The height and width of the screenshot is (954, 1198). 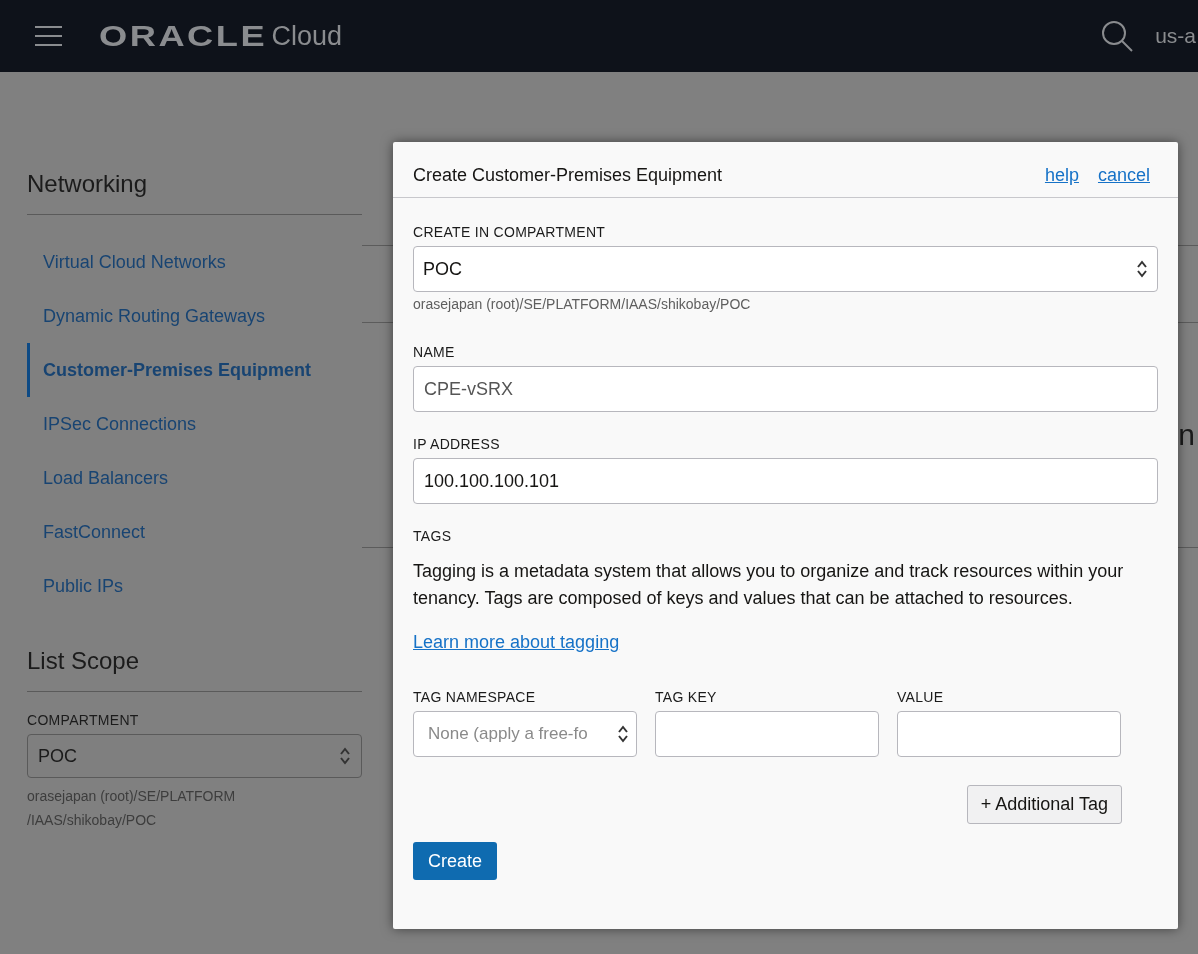 What do you see at coordinates (475, 697) in the screenshot?
I see `field-label: TAG NAMESPACE` at bounding box center [475, 697].